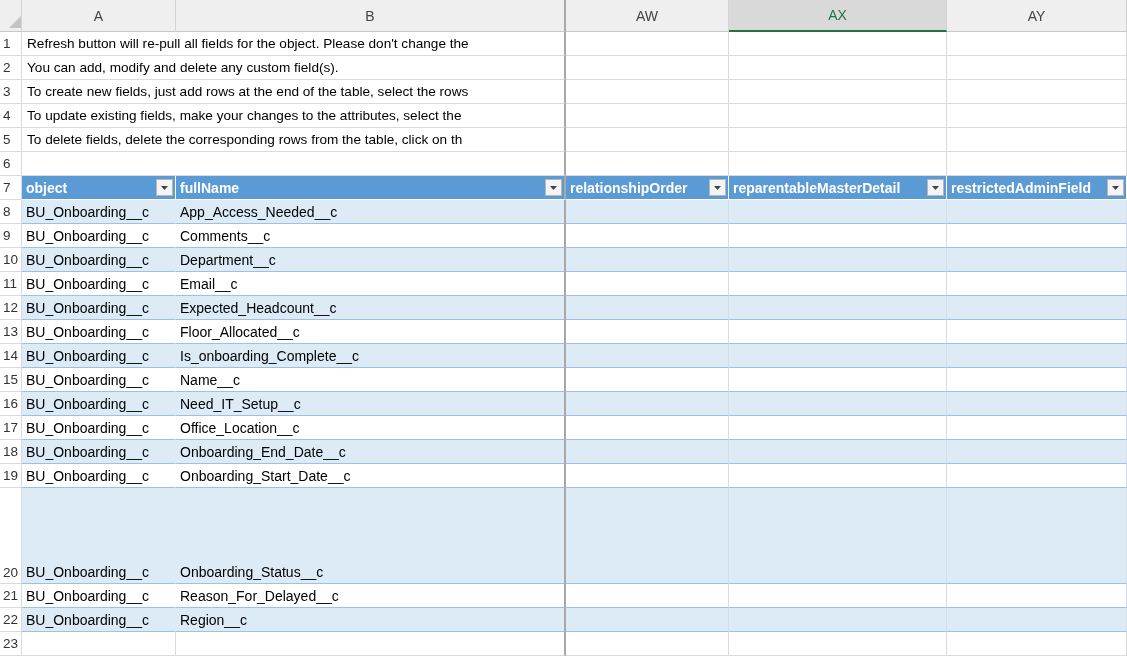 This screenshot has width=1127, height=660. Describe the element at coordinates (11, 332) in the screenshot. I see `row-header: 13` at that location.